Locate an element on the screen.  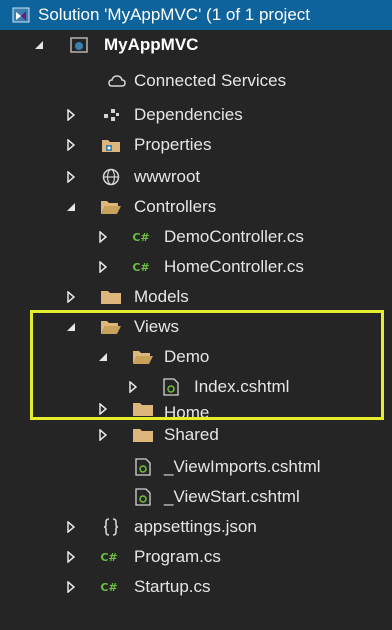
startup-label: Startup.cs is located at coordinates (172, 586).